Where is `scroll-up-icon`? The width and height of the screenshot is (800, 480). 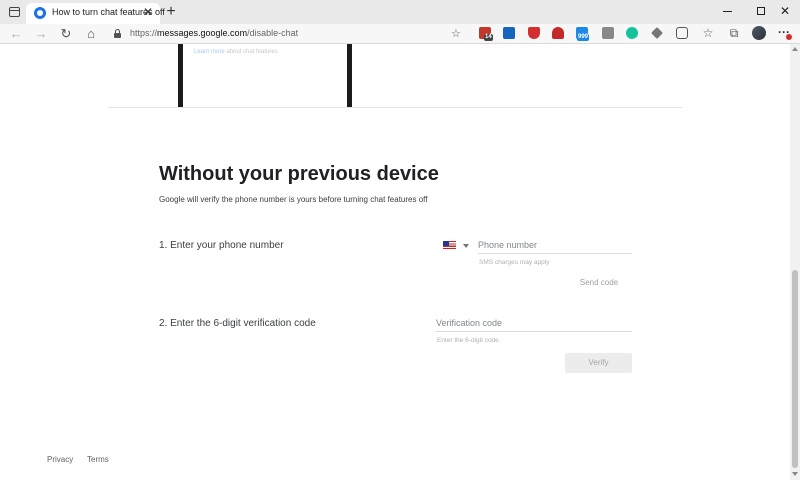
scroll-up-icon is located at coordinates (795, 49).